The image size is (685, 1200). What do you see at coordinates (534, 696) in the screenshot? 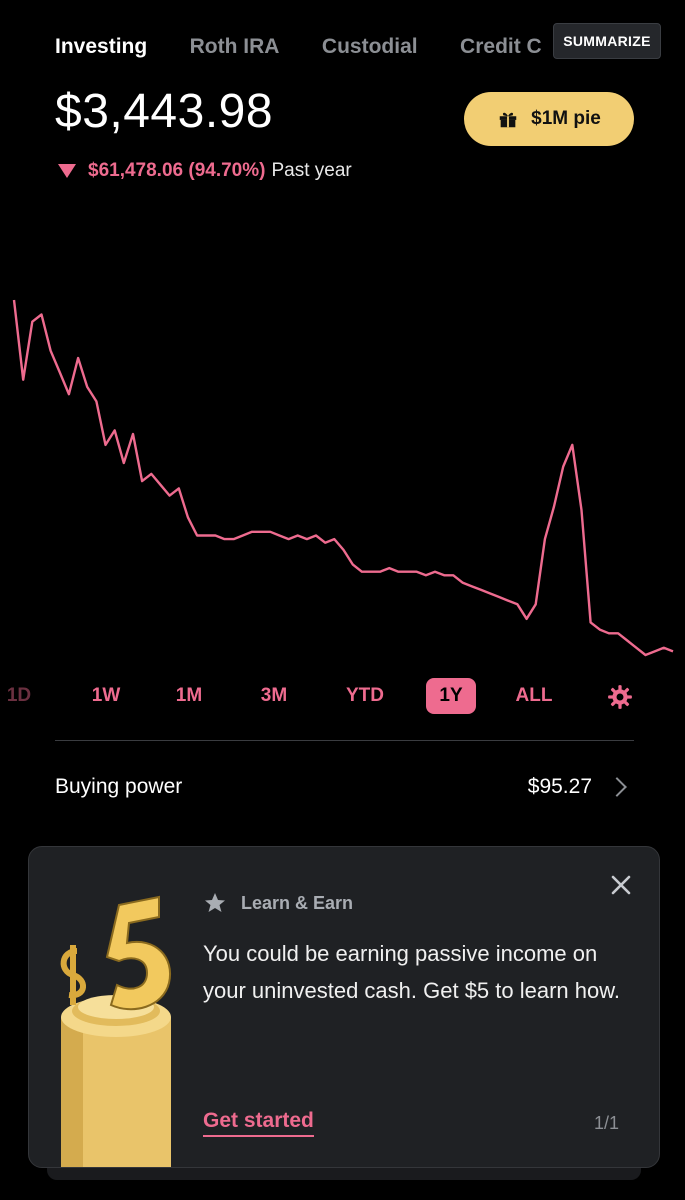
I see `range-all: ALL` at bounding box center [534, 696].